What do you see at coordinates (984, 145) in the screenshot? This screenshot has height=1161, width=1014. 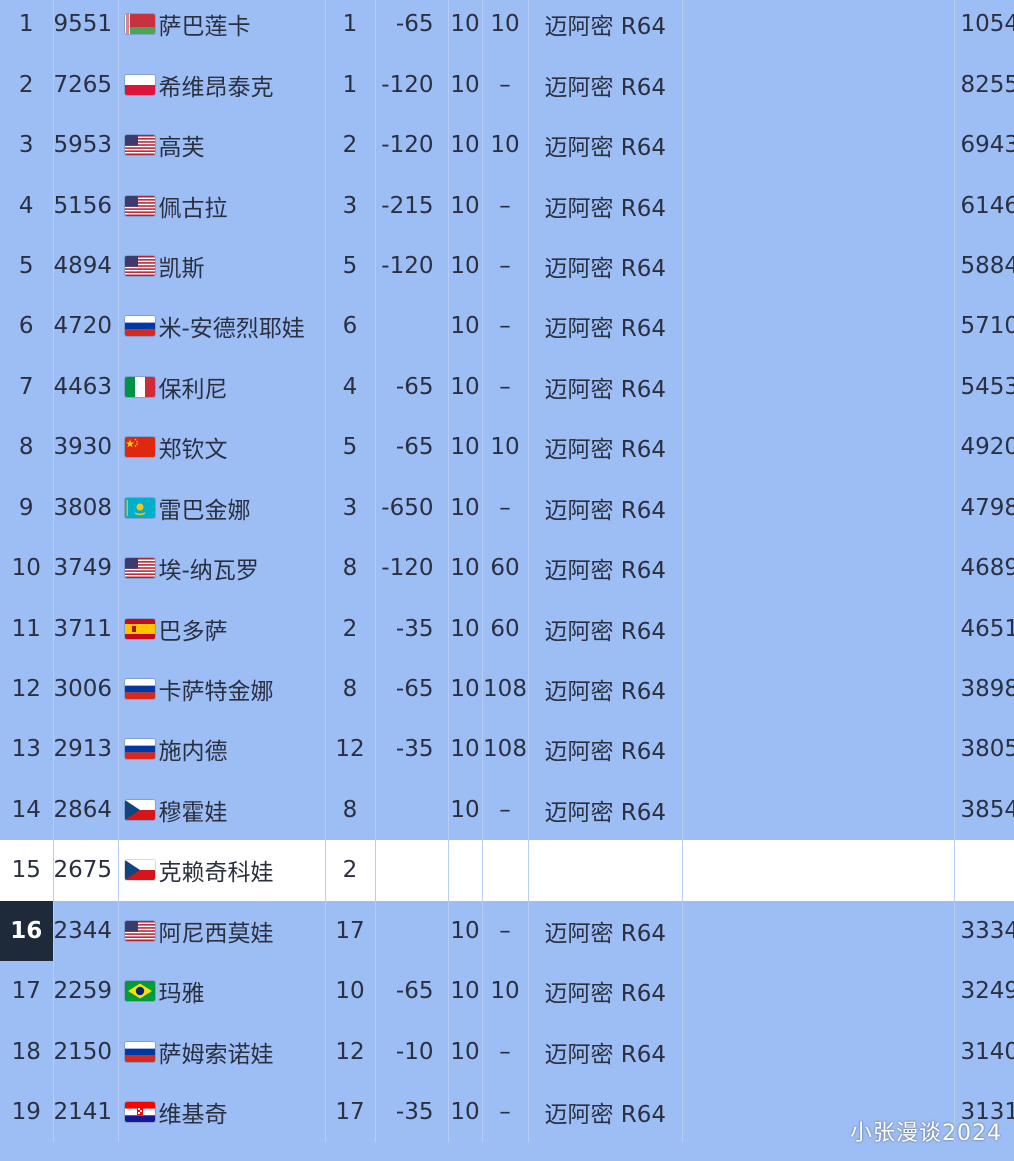 I see `live-total-cell: 6943` at bounding box center [984, 145].